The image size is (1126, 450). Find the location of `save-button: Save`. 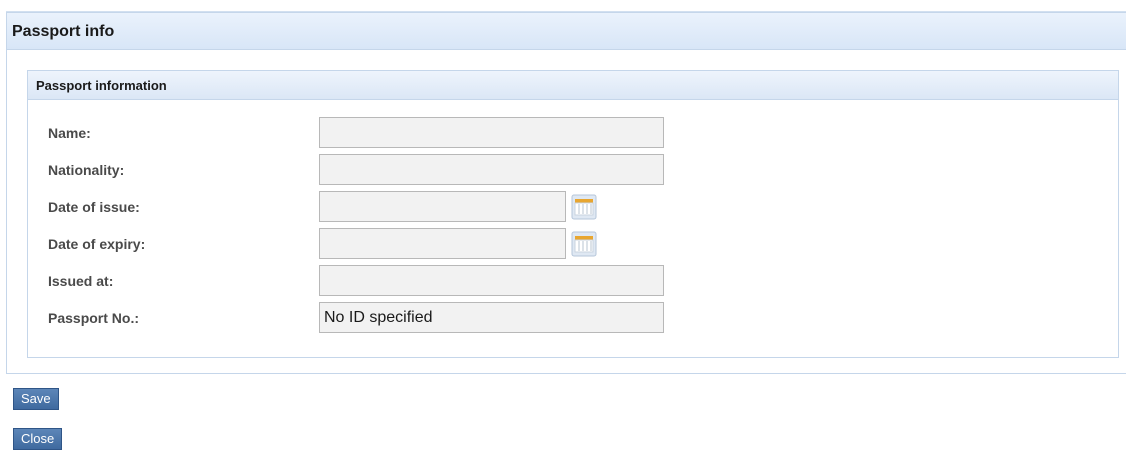

save-button: Save is located at coordinates (36, 399).